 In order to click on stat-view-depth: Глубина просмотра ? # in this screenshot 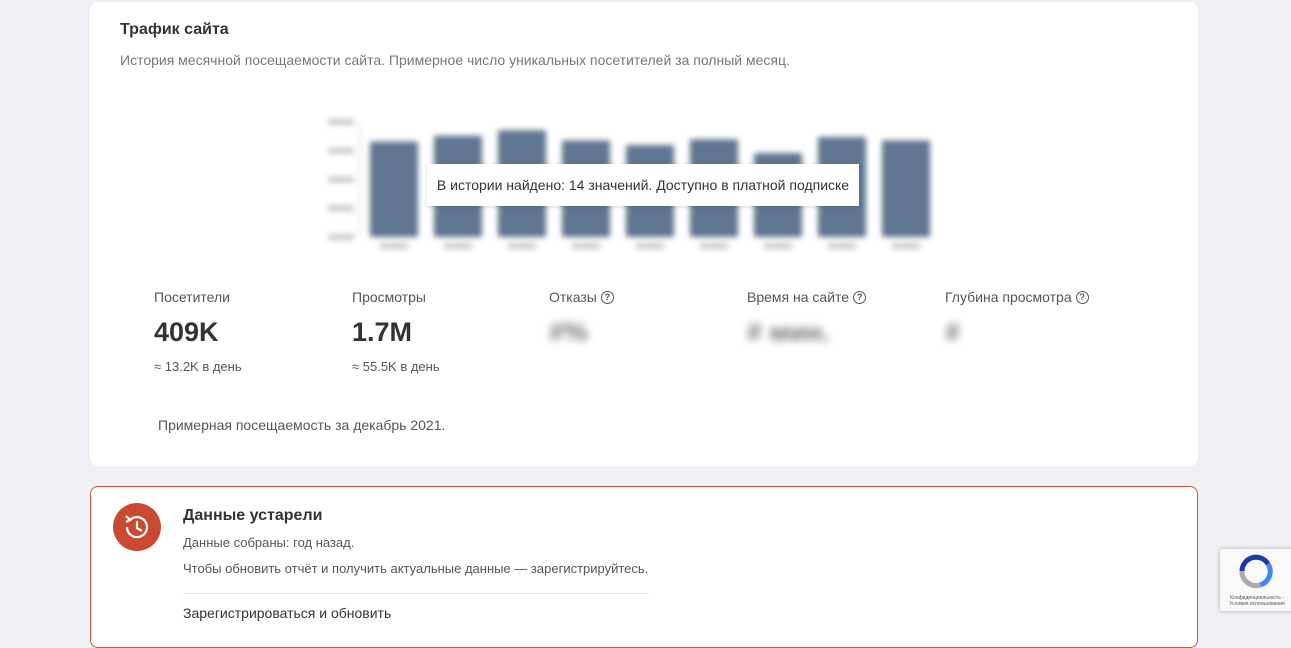, I will do `click(1040, 318)`.